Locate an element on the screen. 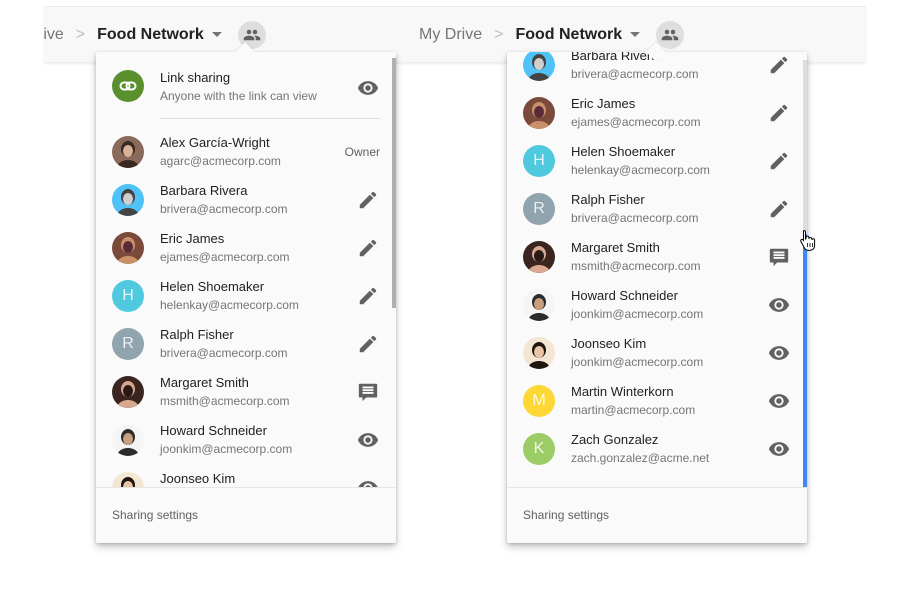 The width and height of the screenshot is (900, 599). avatar-initial: K is located at coordinates (539, 448).